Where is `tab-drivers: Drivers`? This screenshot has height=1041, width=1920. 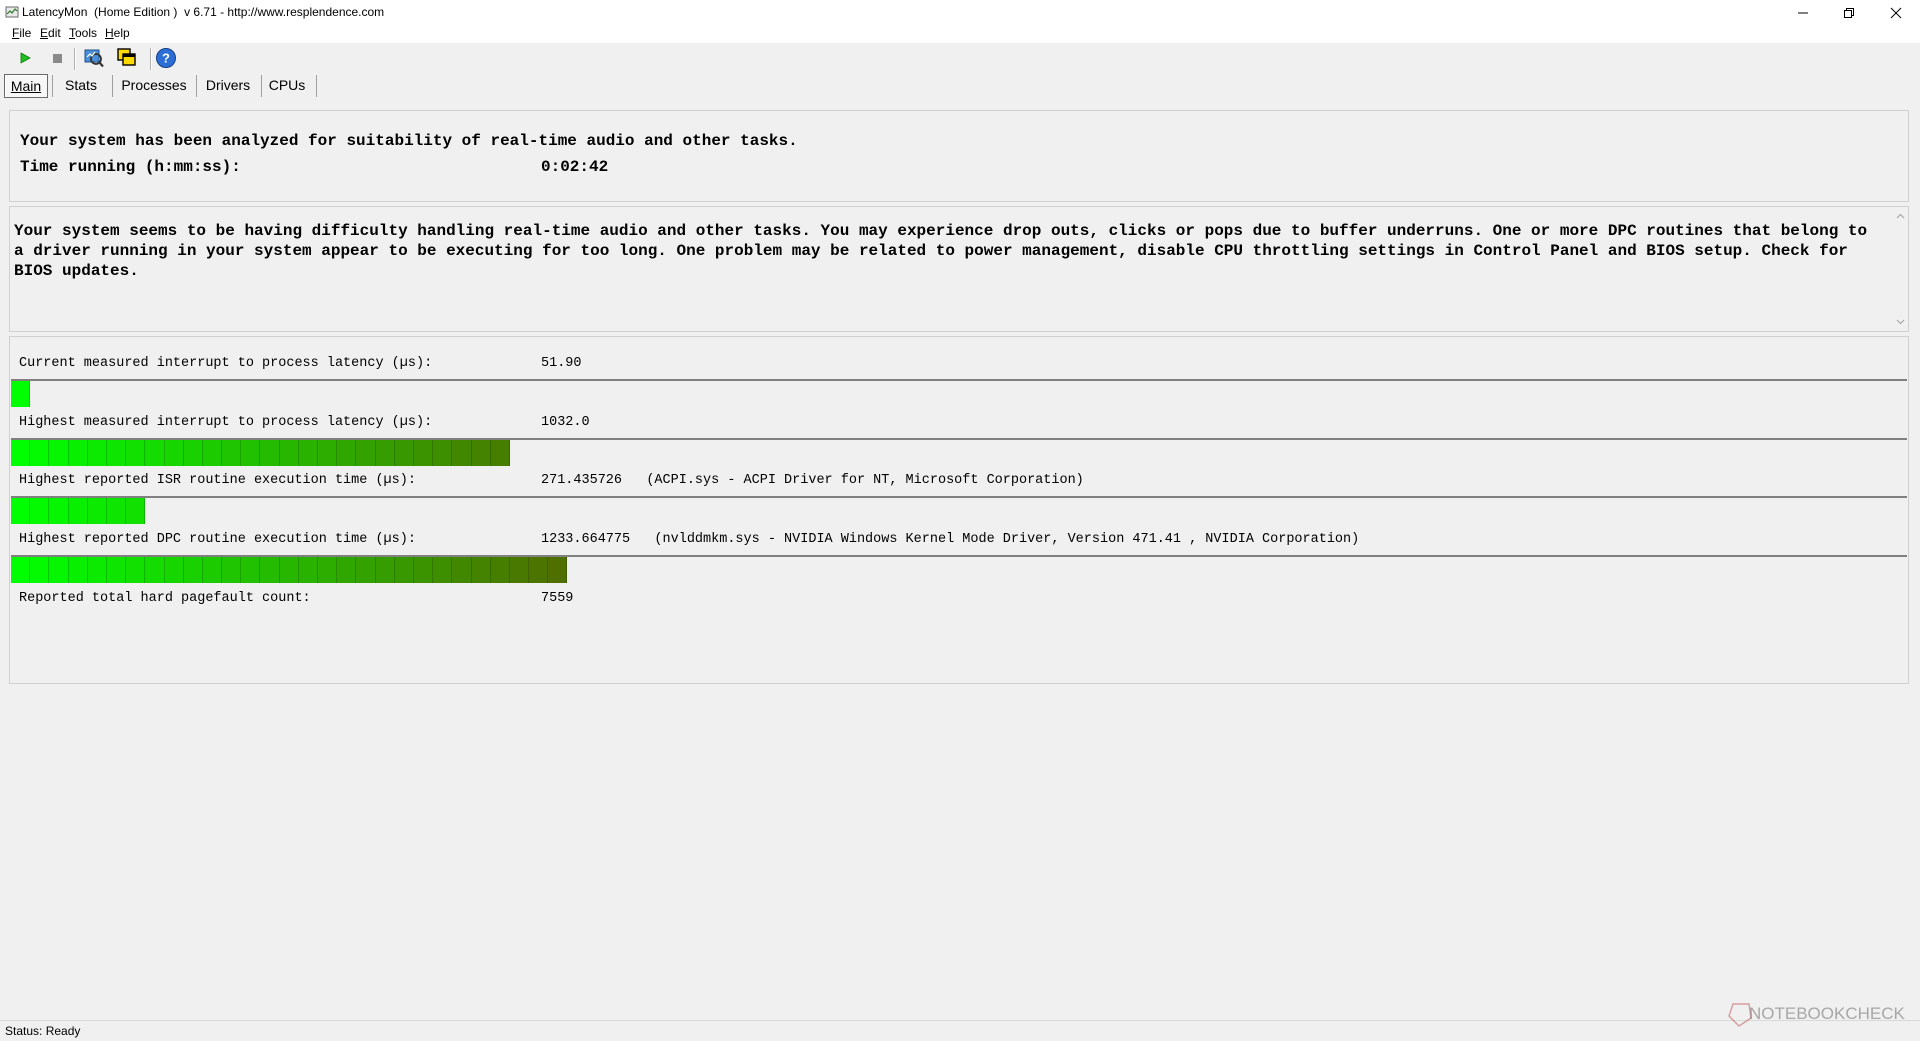 tab-drivers: Drivers is located at coordinates (228, 85).